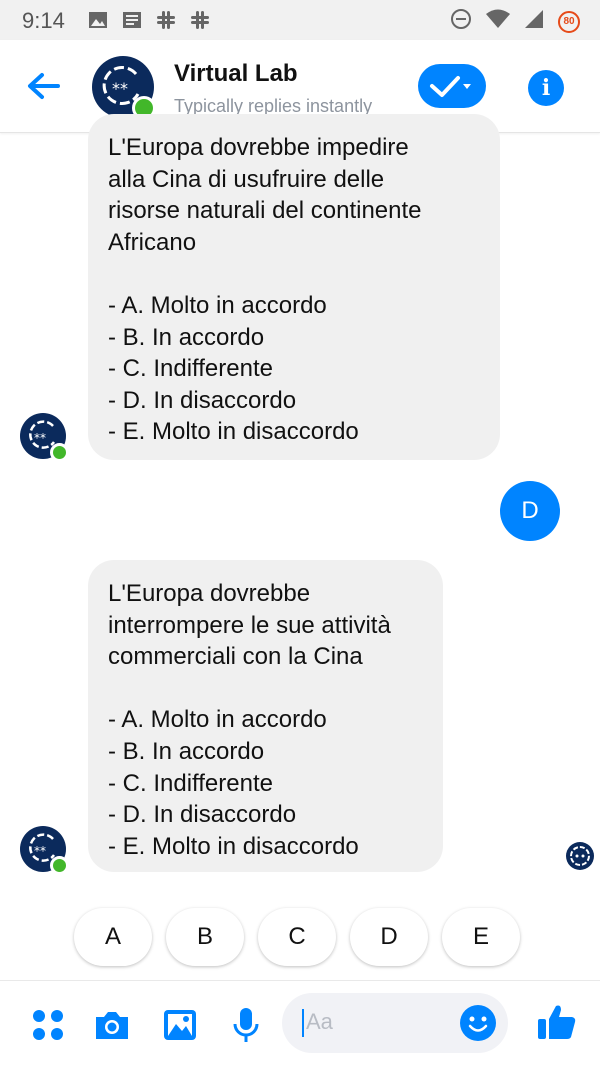 This screenshot has height=1068, width=600. Describe the element at coordinates (132, 20) in the screenshot. I see `news-notification-icon` at that location.